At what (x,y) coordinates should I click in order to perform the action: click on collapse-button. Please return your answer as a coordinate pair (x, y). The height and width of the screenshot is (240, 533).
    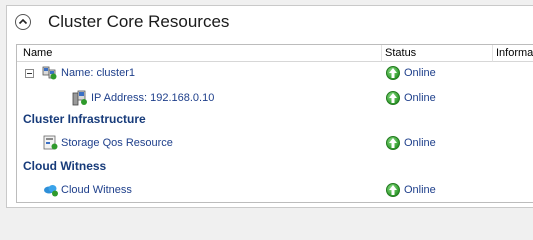
    Looking at the image, I should click on (23, 22).